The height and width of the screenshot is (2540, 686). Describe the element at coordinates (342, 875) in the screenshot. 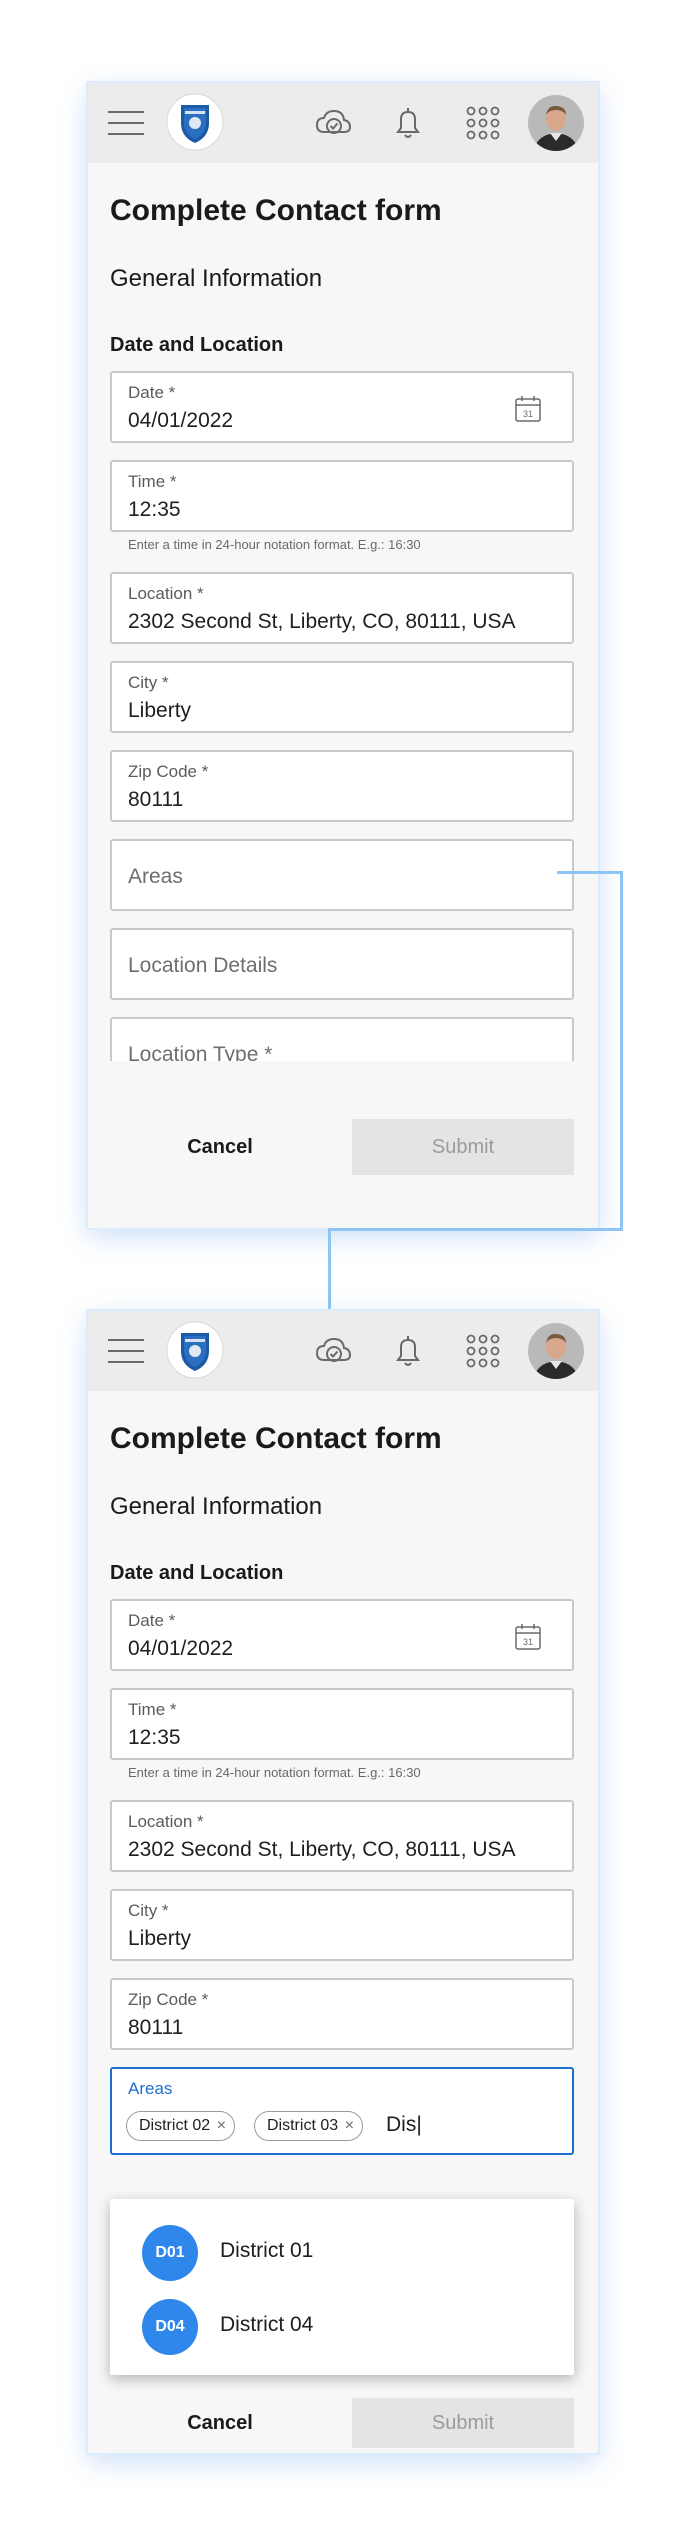

I see `areas-field: Areas` at that location.